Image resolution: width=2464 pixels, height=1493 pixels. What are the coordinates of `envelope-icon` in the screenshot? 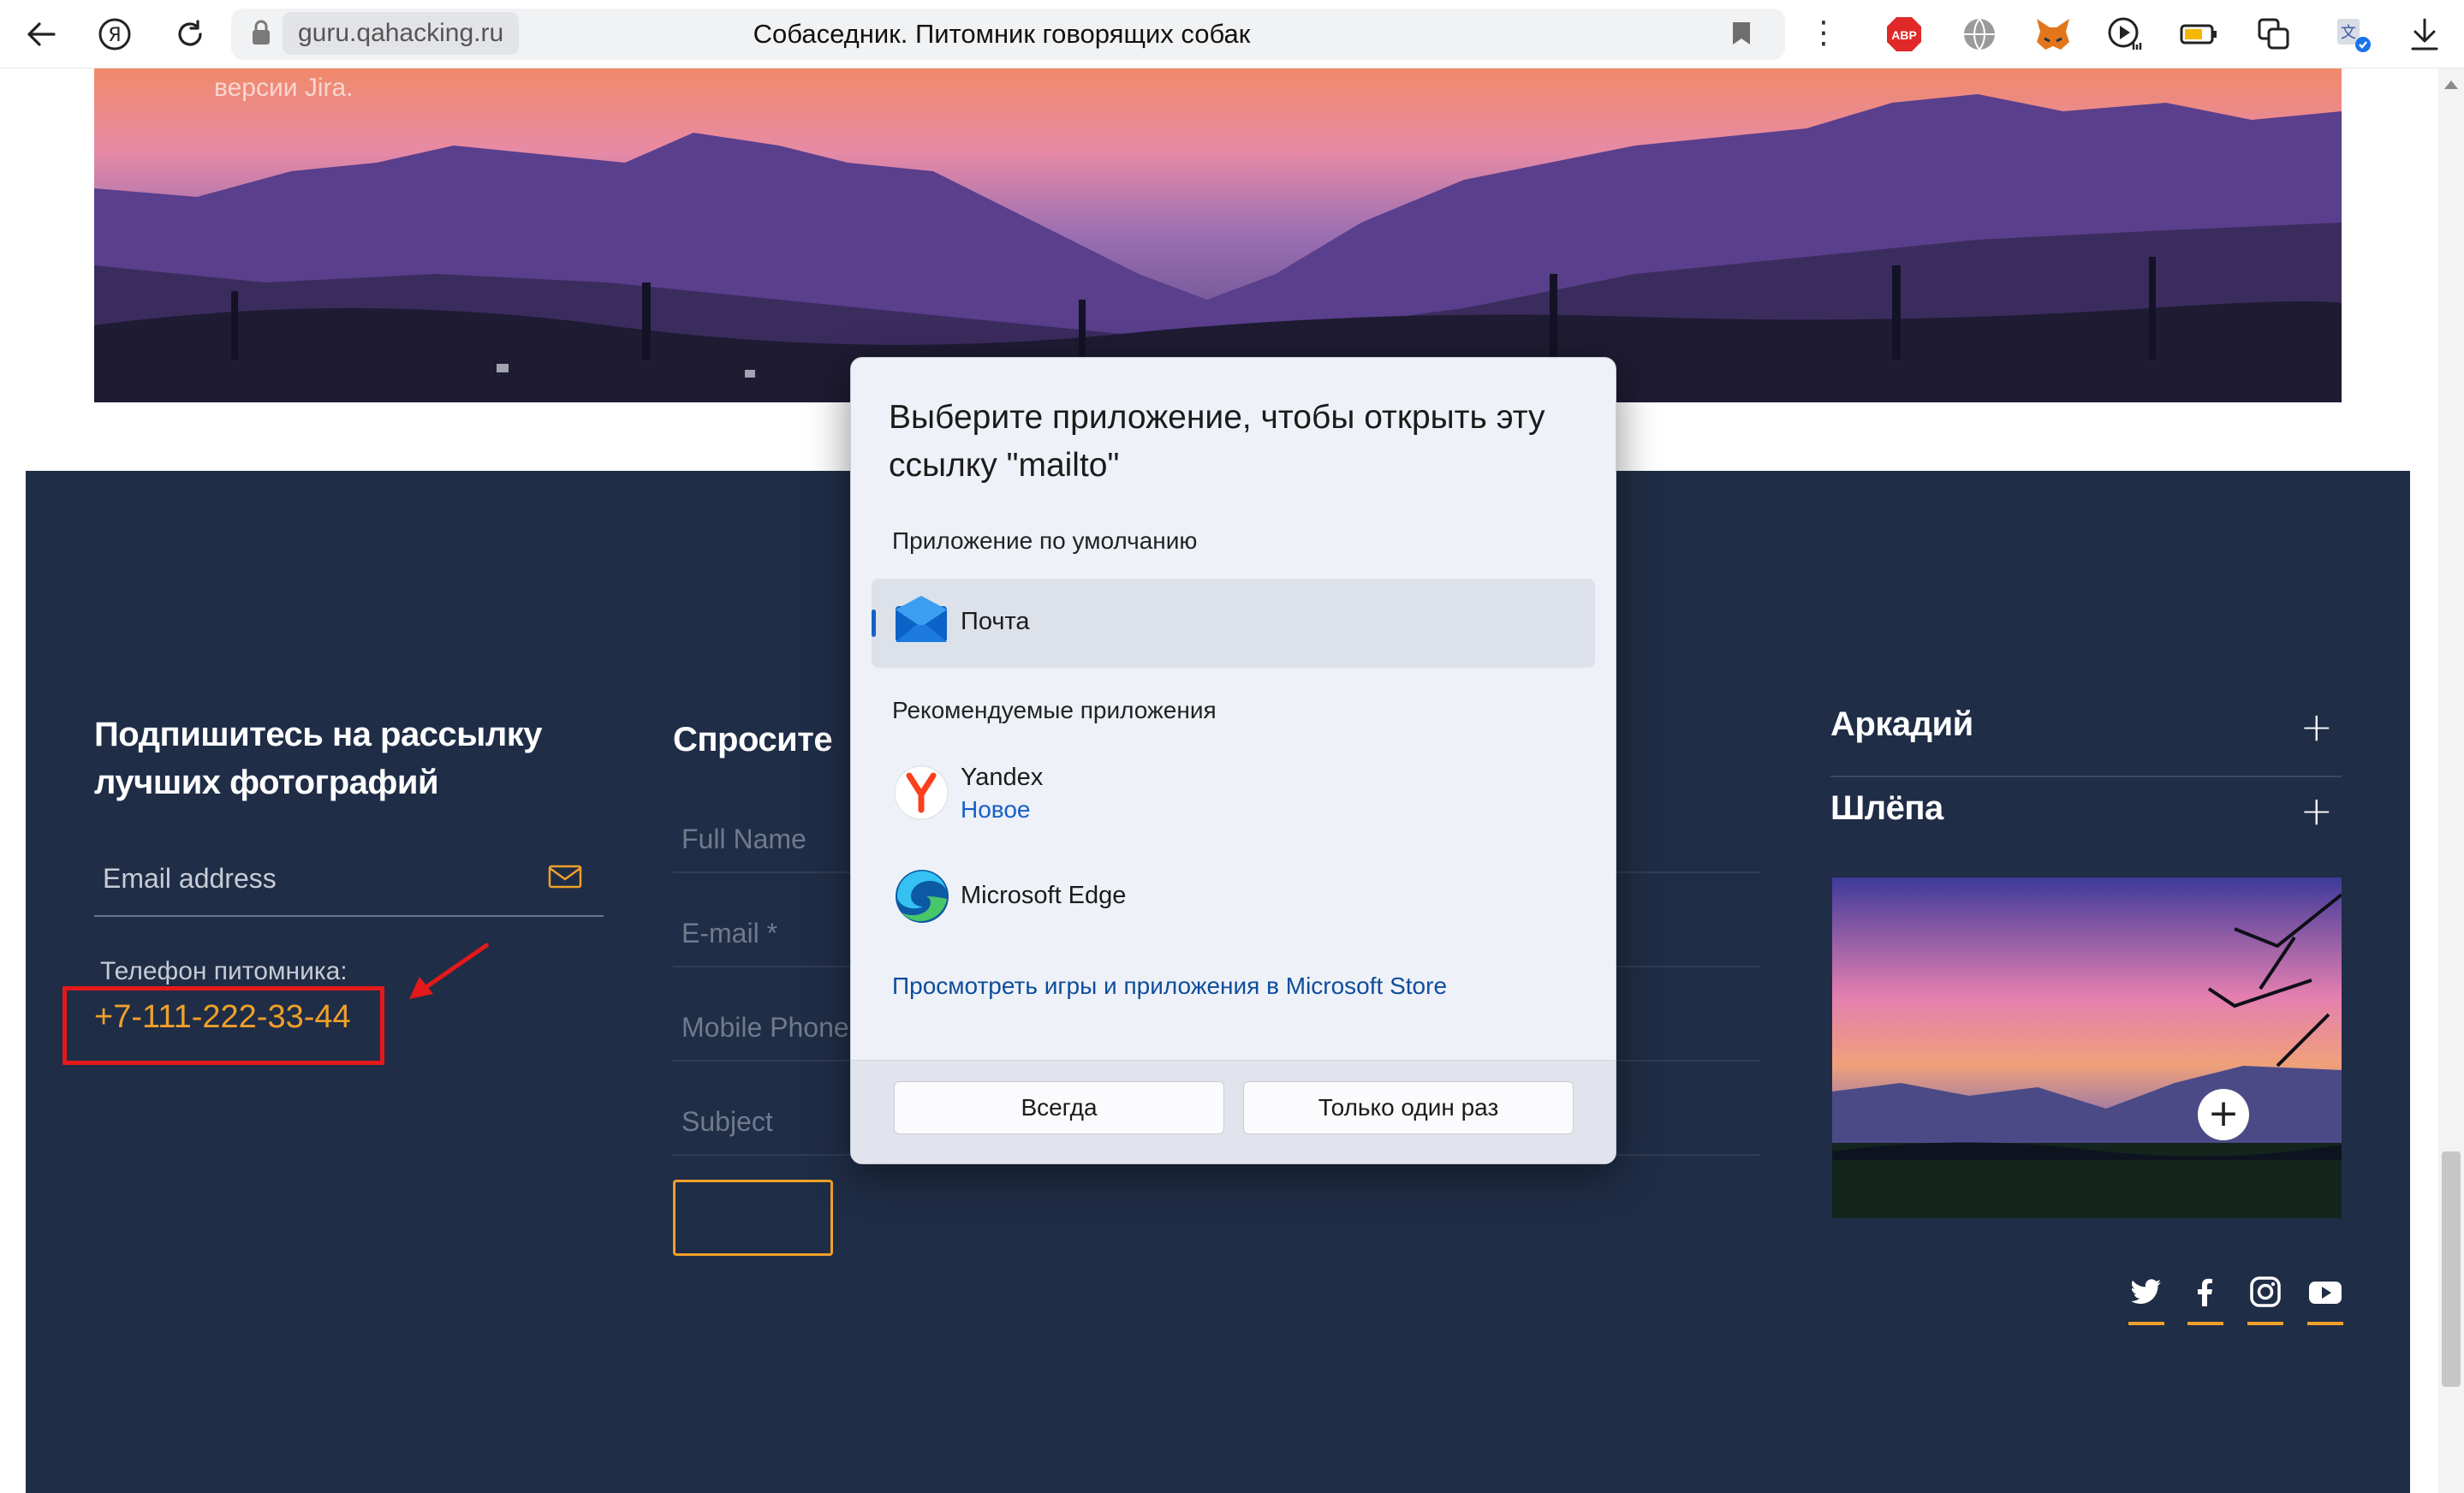 It's located at (565, 879).